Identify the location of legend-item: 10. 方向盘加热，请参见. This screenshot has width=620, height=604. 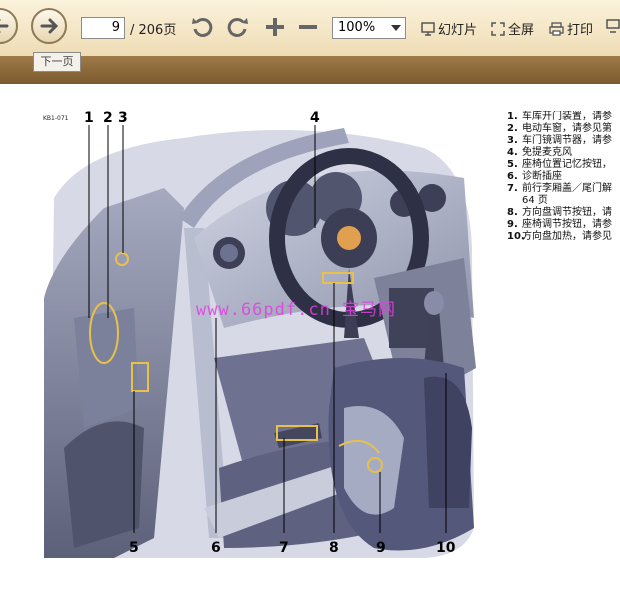
(563, 237).